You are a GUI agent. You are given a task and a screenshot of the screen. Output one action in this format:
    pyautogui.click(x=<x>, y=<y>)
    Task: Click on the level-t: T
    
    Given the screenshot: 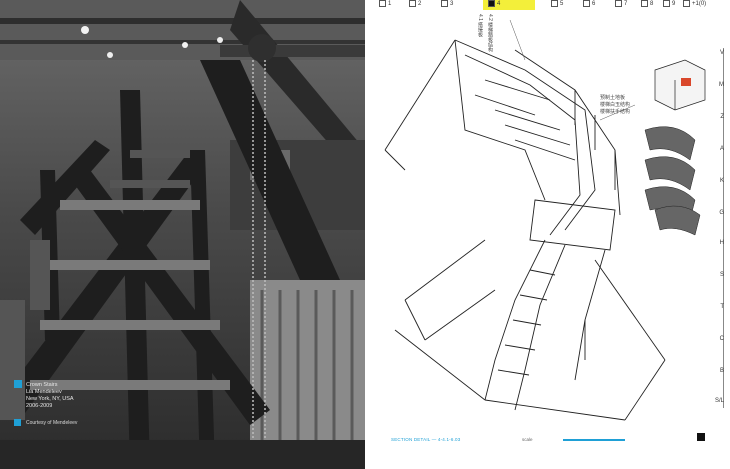 What is the action you would take?
    pyautogui.click(x=722, y=307)
    